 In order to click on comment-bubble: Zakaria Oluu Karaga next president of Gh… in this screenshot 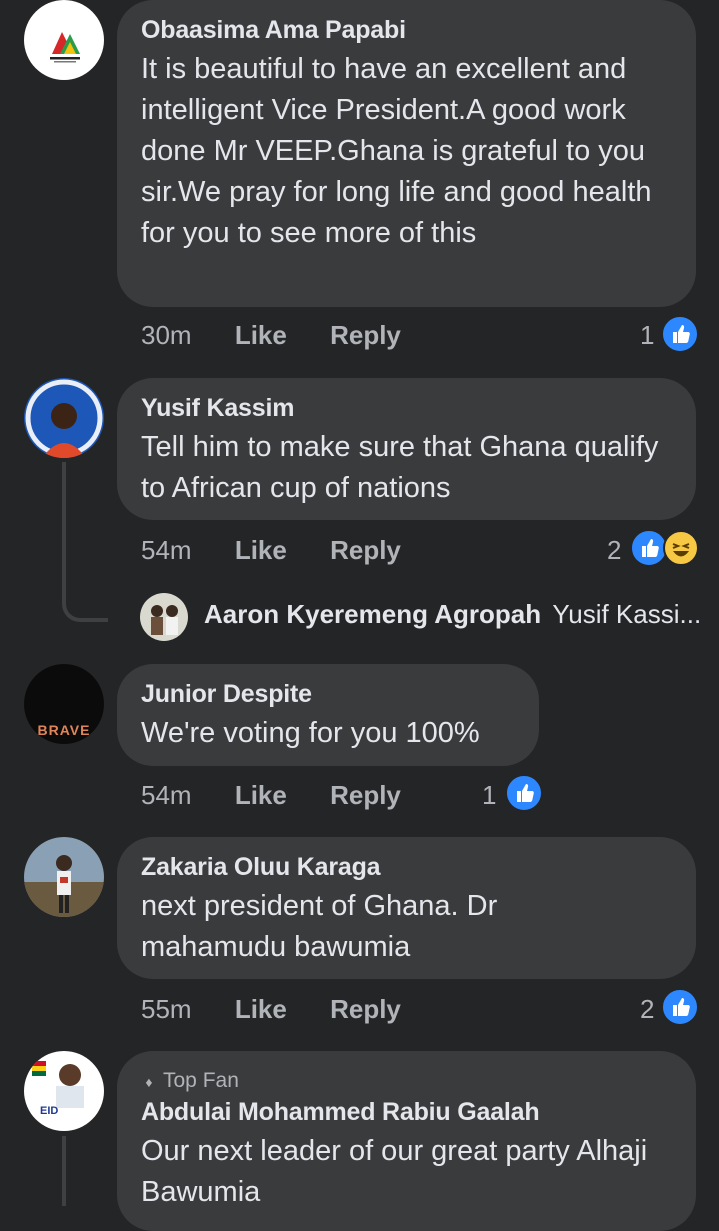, I will do `click(406, 908)`.